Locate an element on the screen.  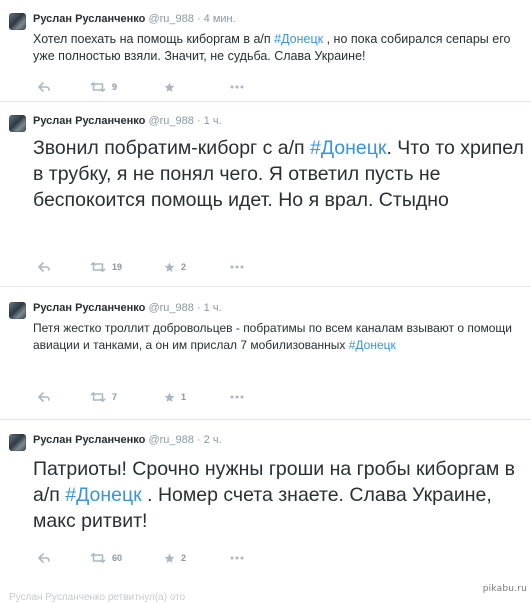
favorite-button: 1 is located at coordinates (175, 397).